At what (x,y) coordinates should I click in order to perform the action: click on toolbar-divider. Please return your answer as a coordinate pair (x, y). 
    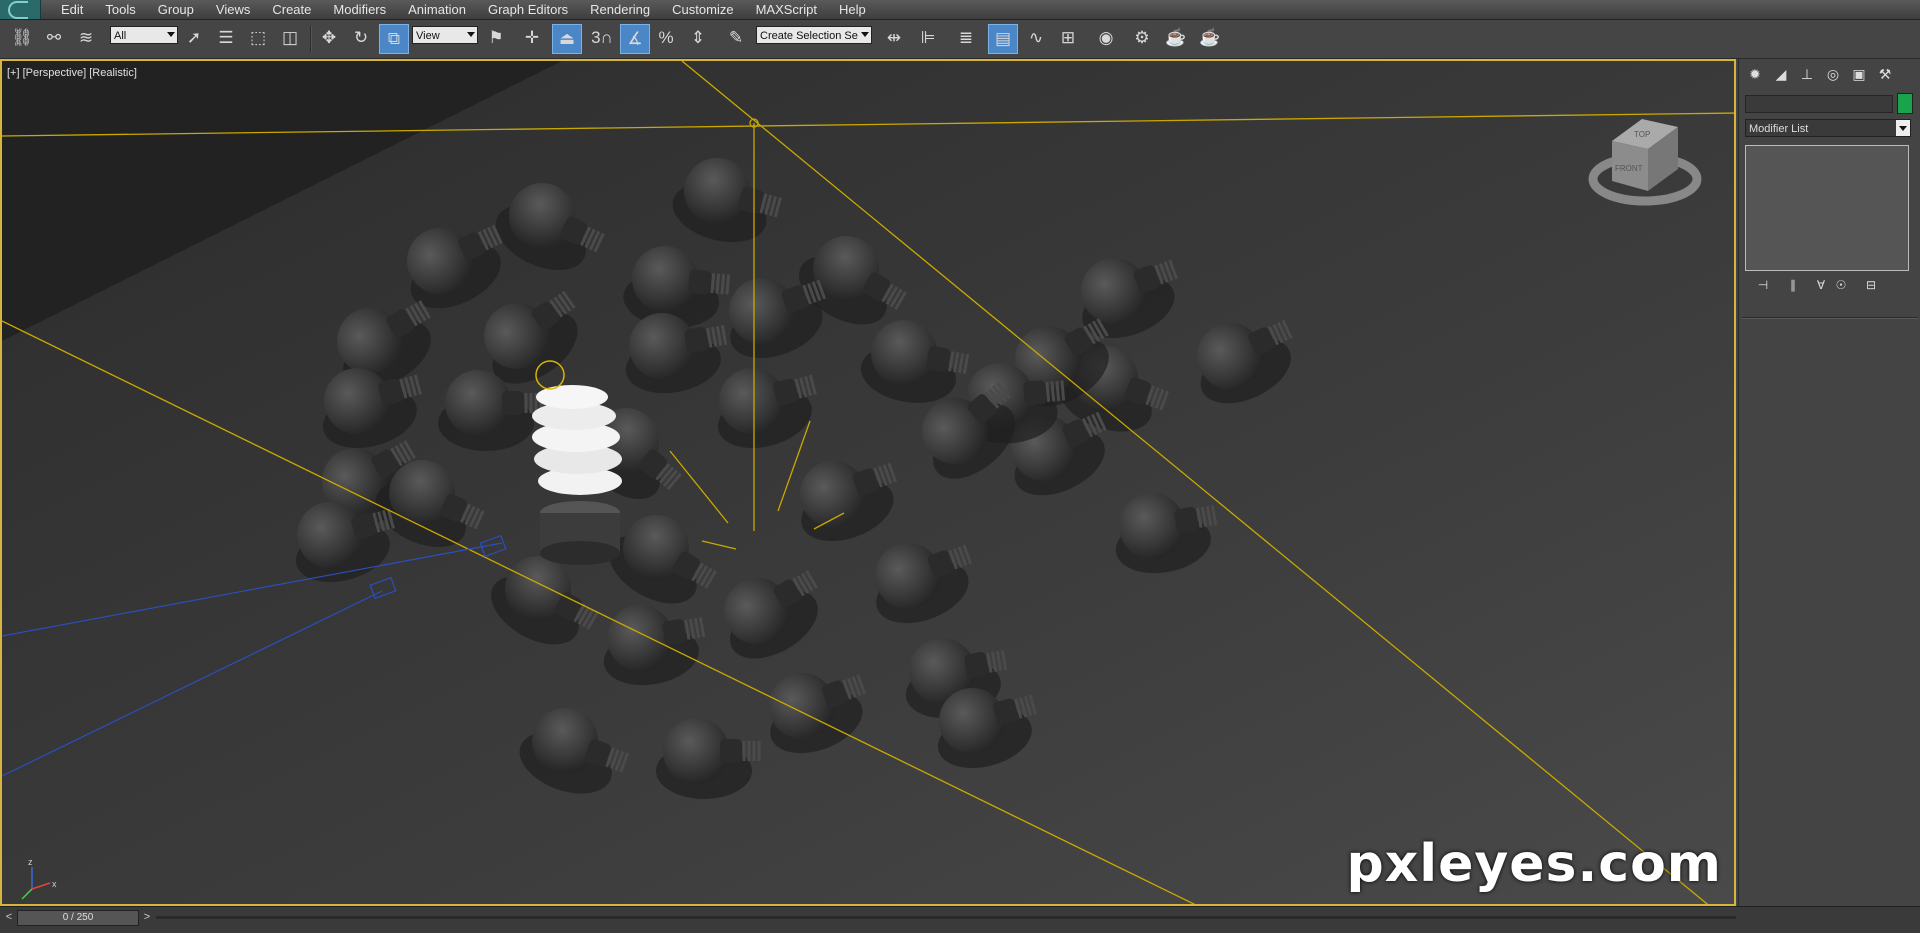
    Looking at the image, I should click on (311, 39).